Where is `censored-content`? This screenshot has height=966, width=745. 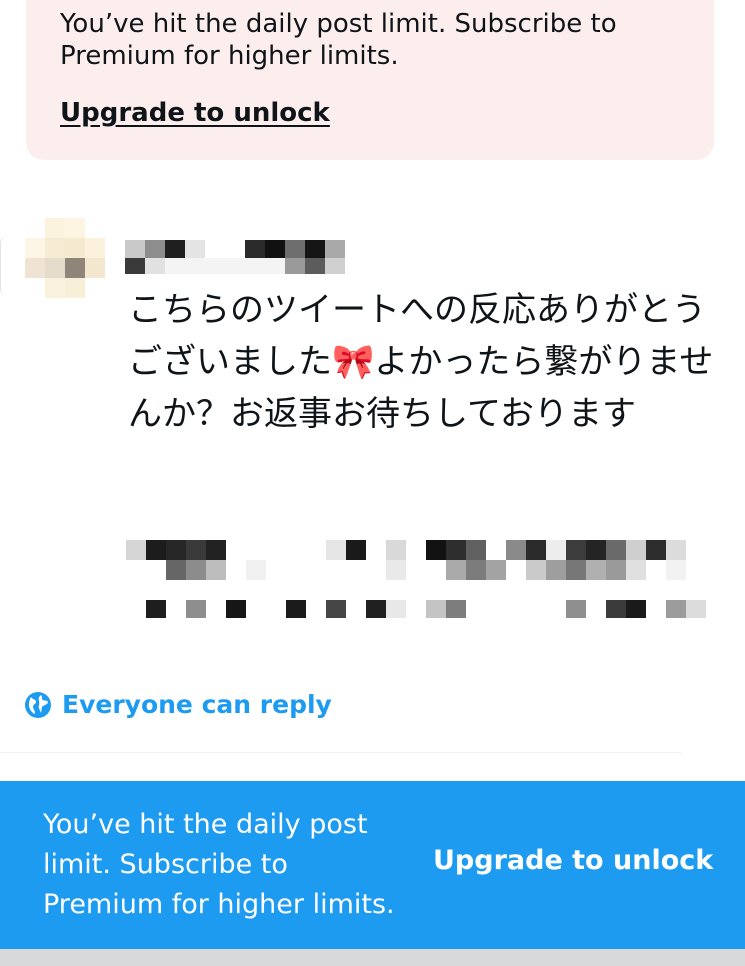 censored-content is located at coordinates (416, 579).